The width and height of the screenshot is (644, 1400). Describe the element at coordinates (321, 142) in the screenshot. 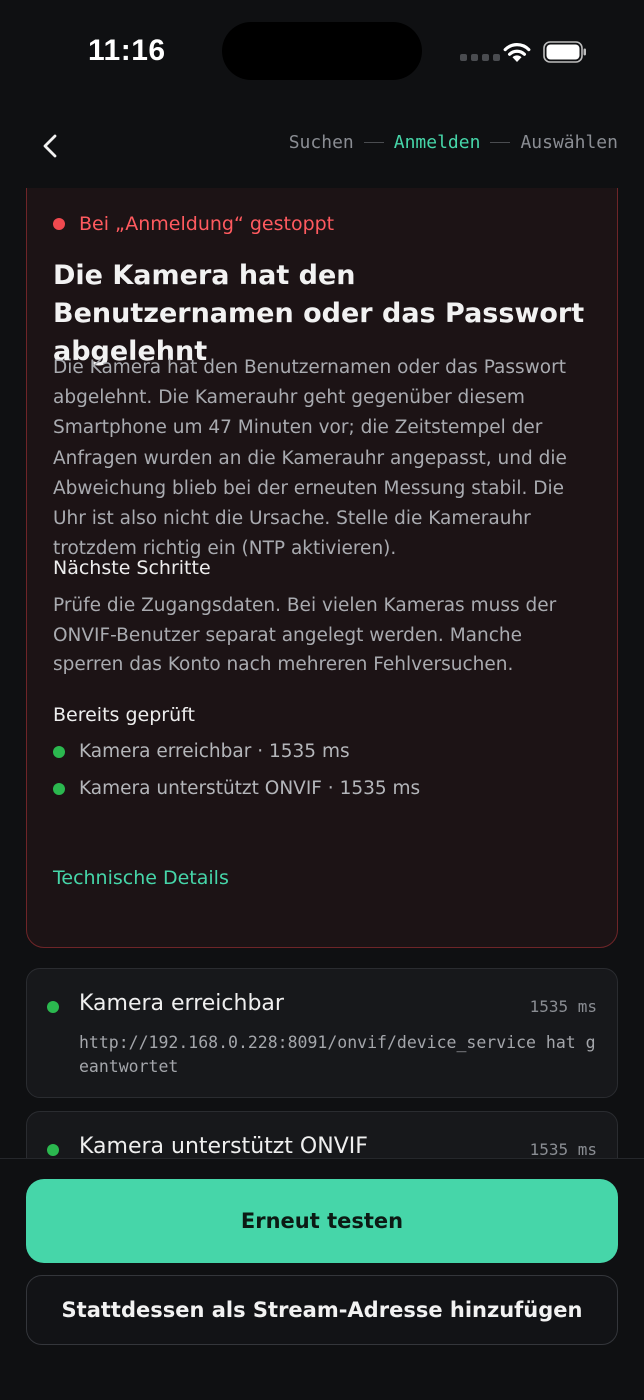

I see `step-search: Suchen` at that location.